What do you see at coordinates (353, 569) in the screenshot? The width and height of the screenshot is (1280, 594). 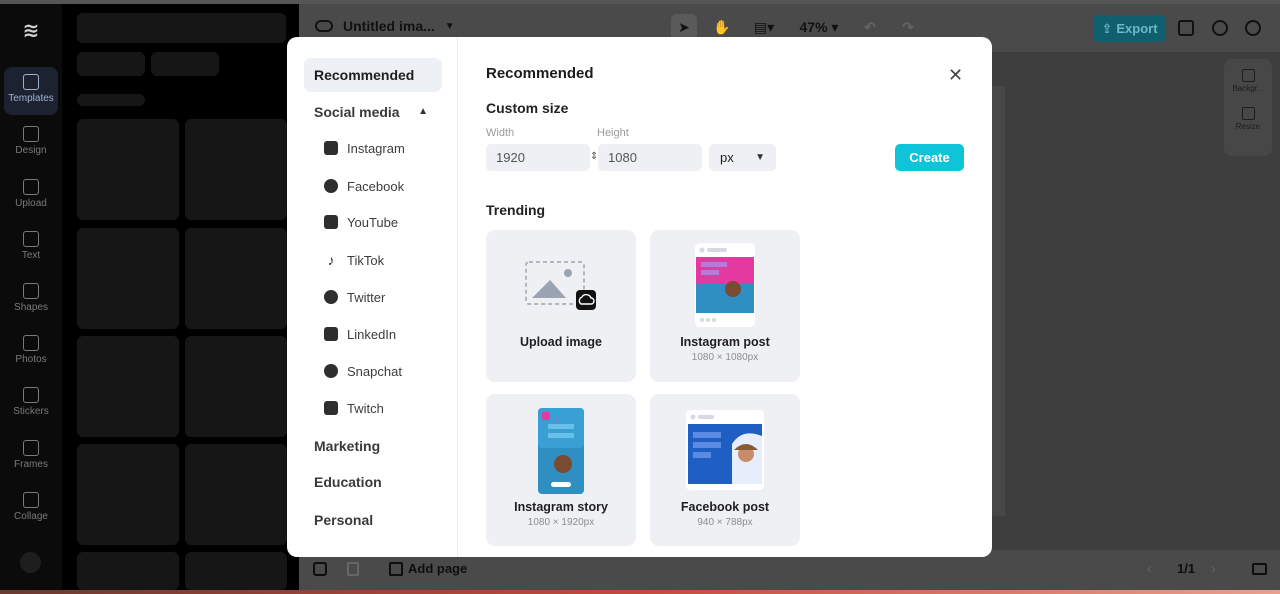 I see `trash-icon` at bounding box center [353, 569].